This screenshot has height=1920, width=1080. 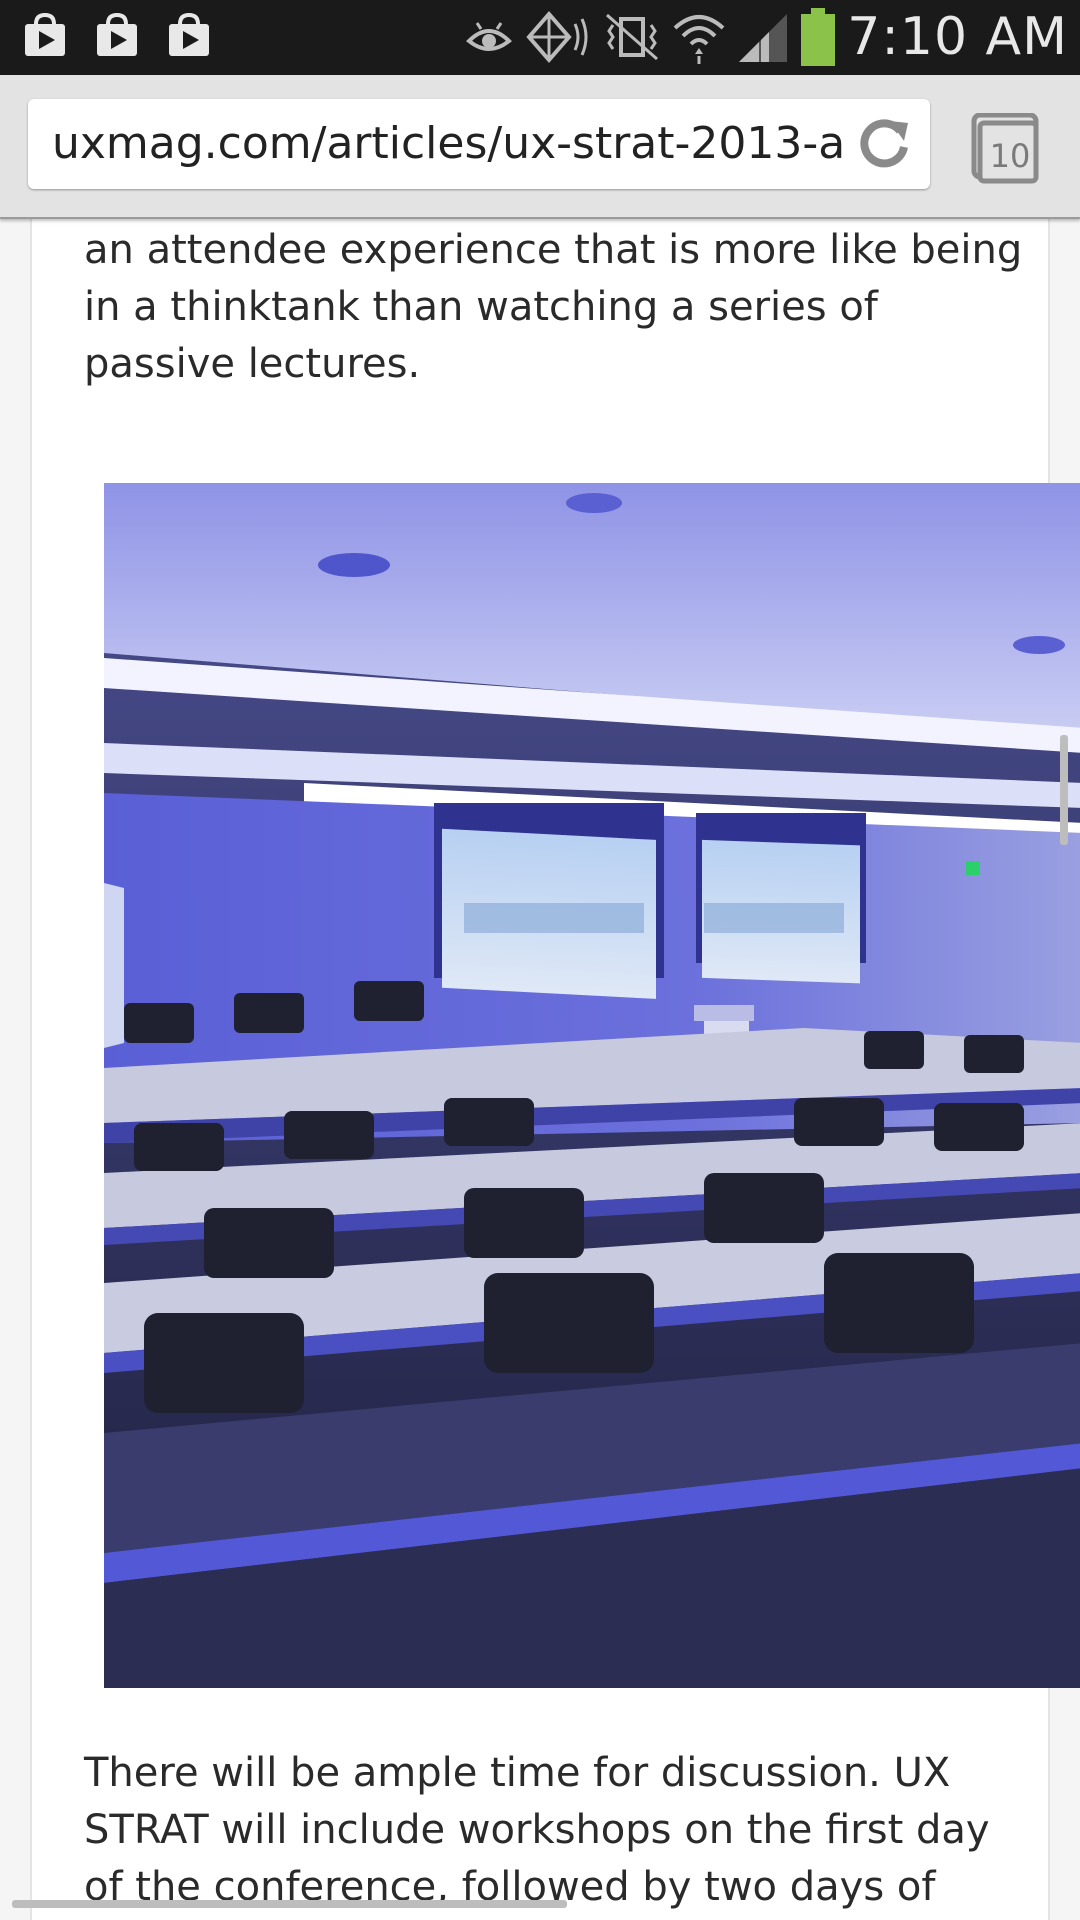 What do you see at coordinates (884, 145) in the screenshot?
I see `reload-icon` at bounding box center [884, 145].